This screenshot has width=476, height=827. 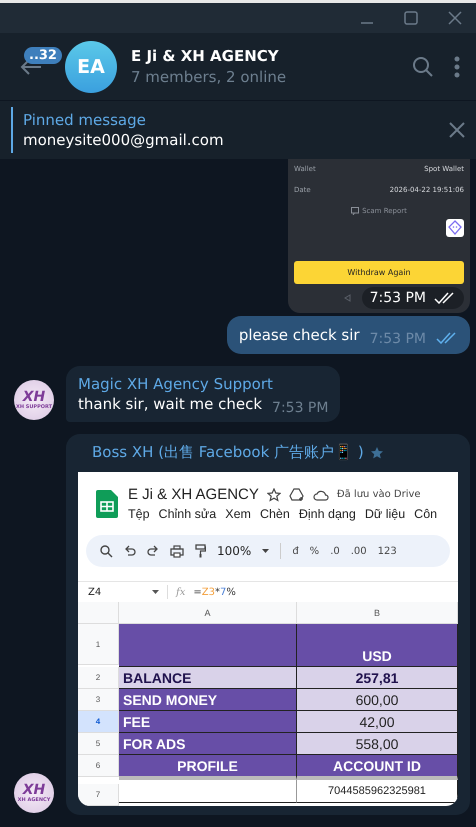 I want to click on sender-name: Boss XH (出售 Facebook 广告账户📱 ), so click(x=228, y=452).